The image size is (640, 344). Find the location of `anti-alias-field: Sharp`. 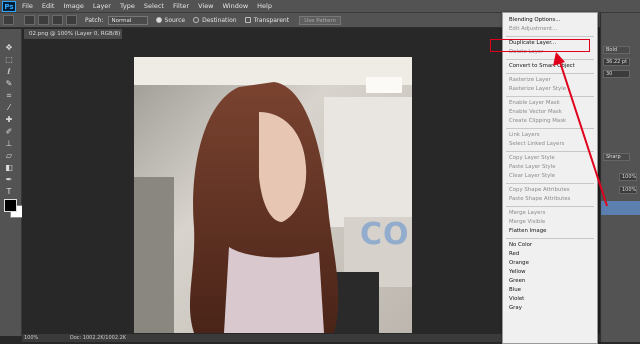

anti-alias-field: Sharp is located at coordinates (616, 157).